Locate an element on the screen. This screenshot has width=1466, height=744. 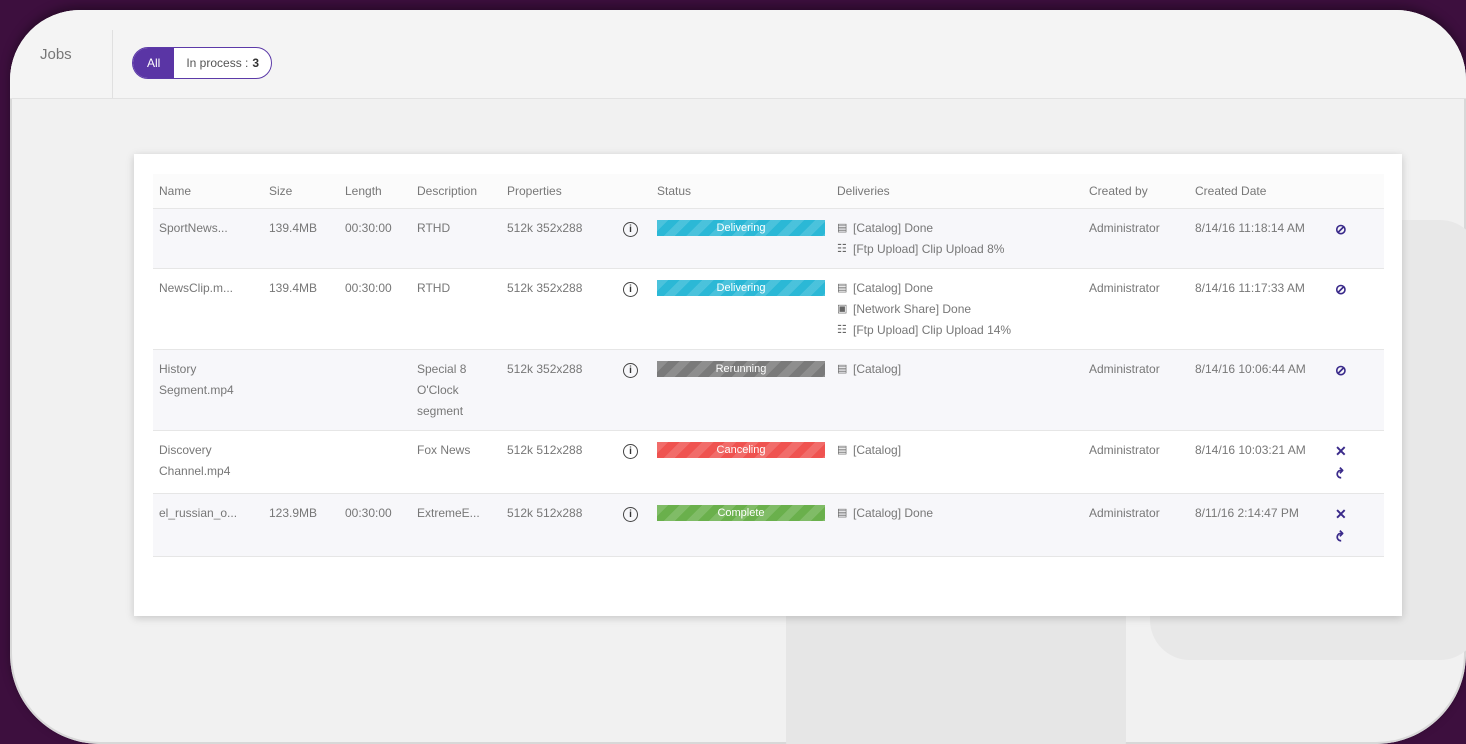
header-deliveries: Deliveries is located at coordinates (957, 191).